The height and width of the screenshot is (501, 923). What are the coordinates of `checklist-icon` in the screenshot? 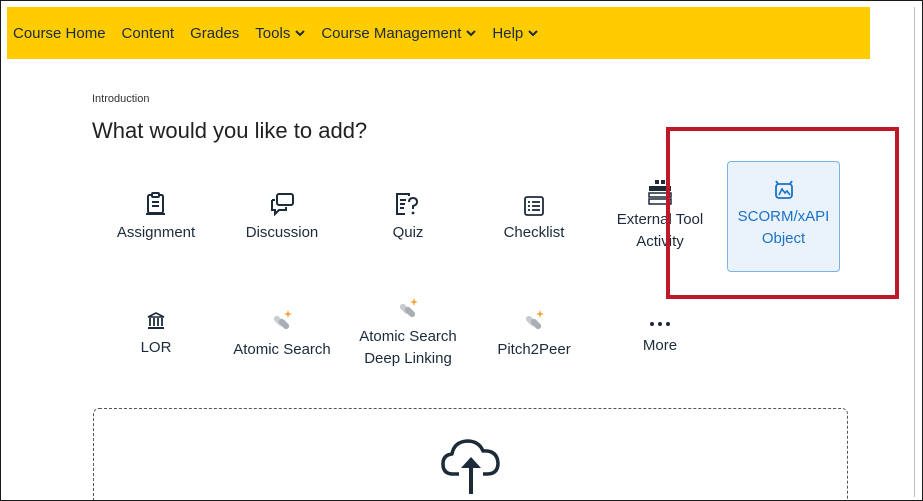 It's located at (534, 206).